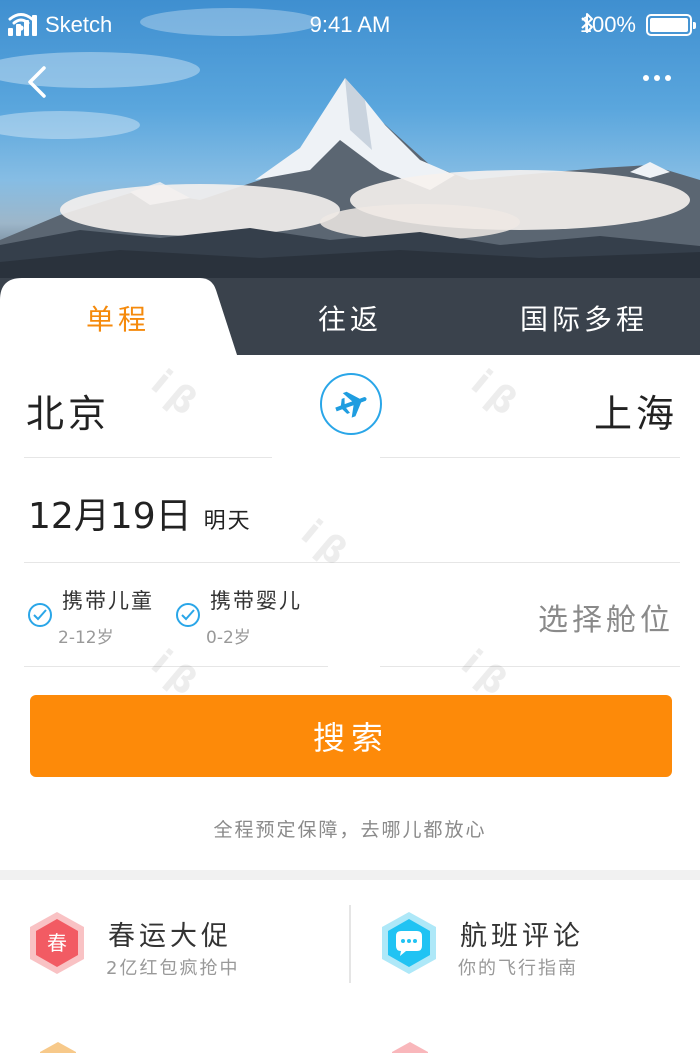 This screenshot has width=700, height=1053. I want to click on chat-bubble-hexagon-icon, so click(409, 943).